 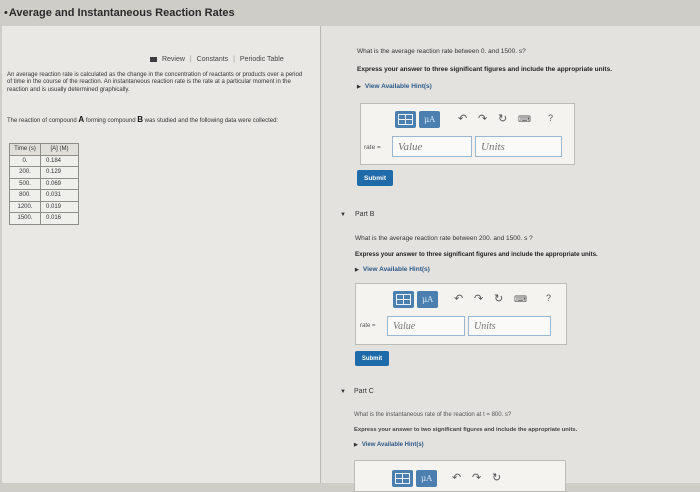 I want to click on compound-b: B, so click(x=140, y=119).